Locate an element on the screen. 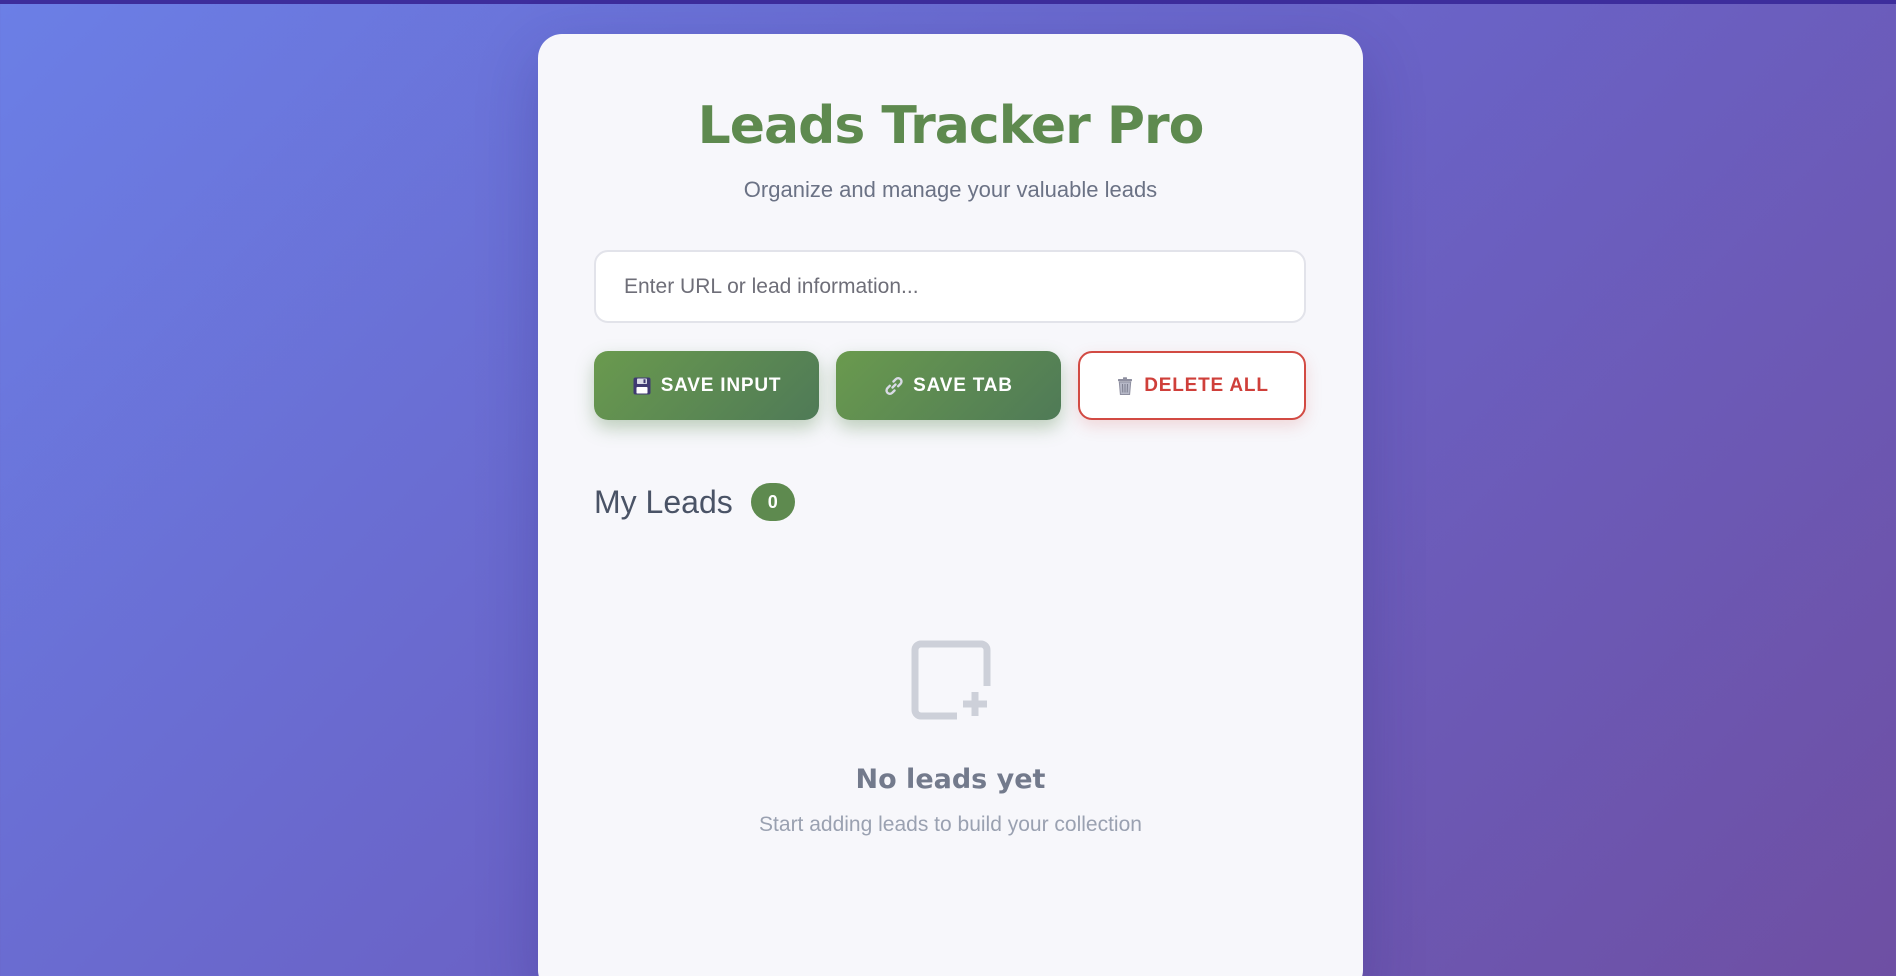  empty-state-title: No leads yet is located at coordinates (950, 779).